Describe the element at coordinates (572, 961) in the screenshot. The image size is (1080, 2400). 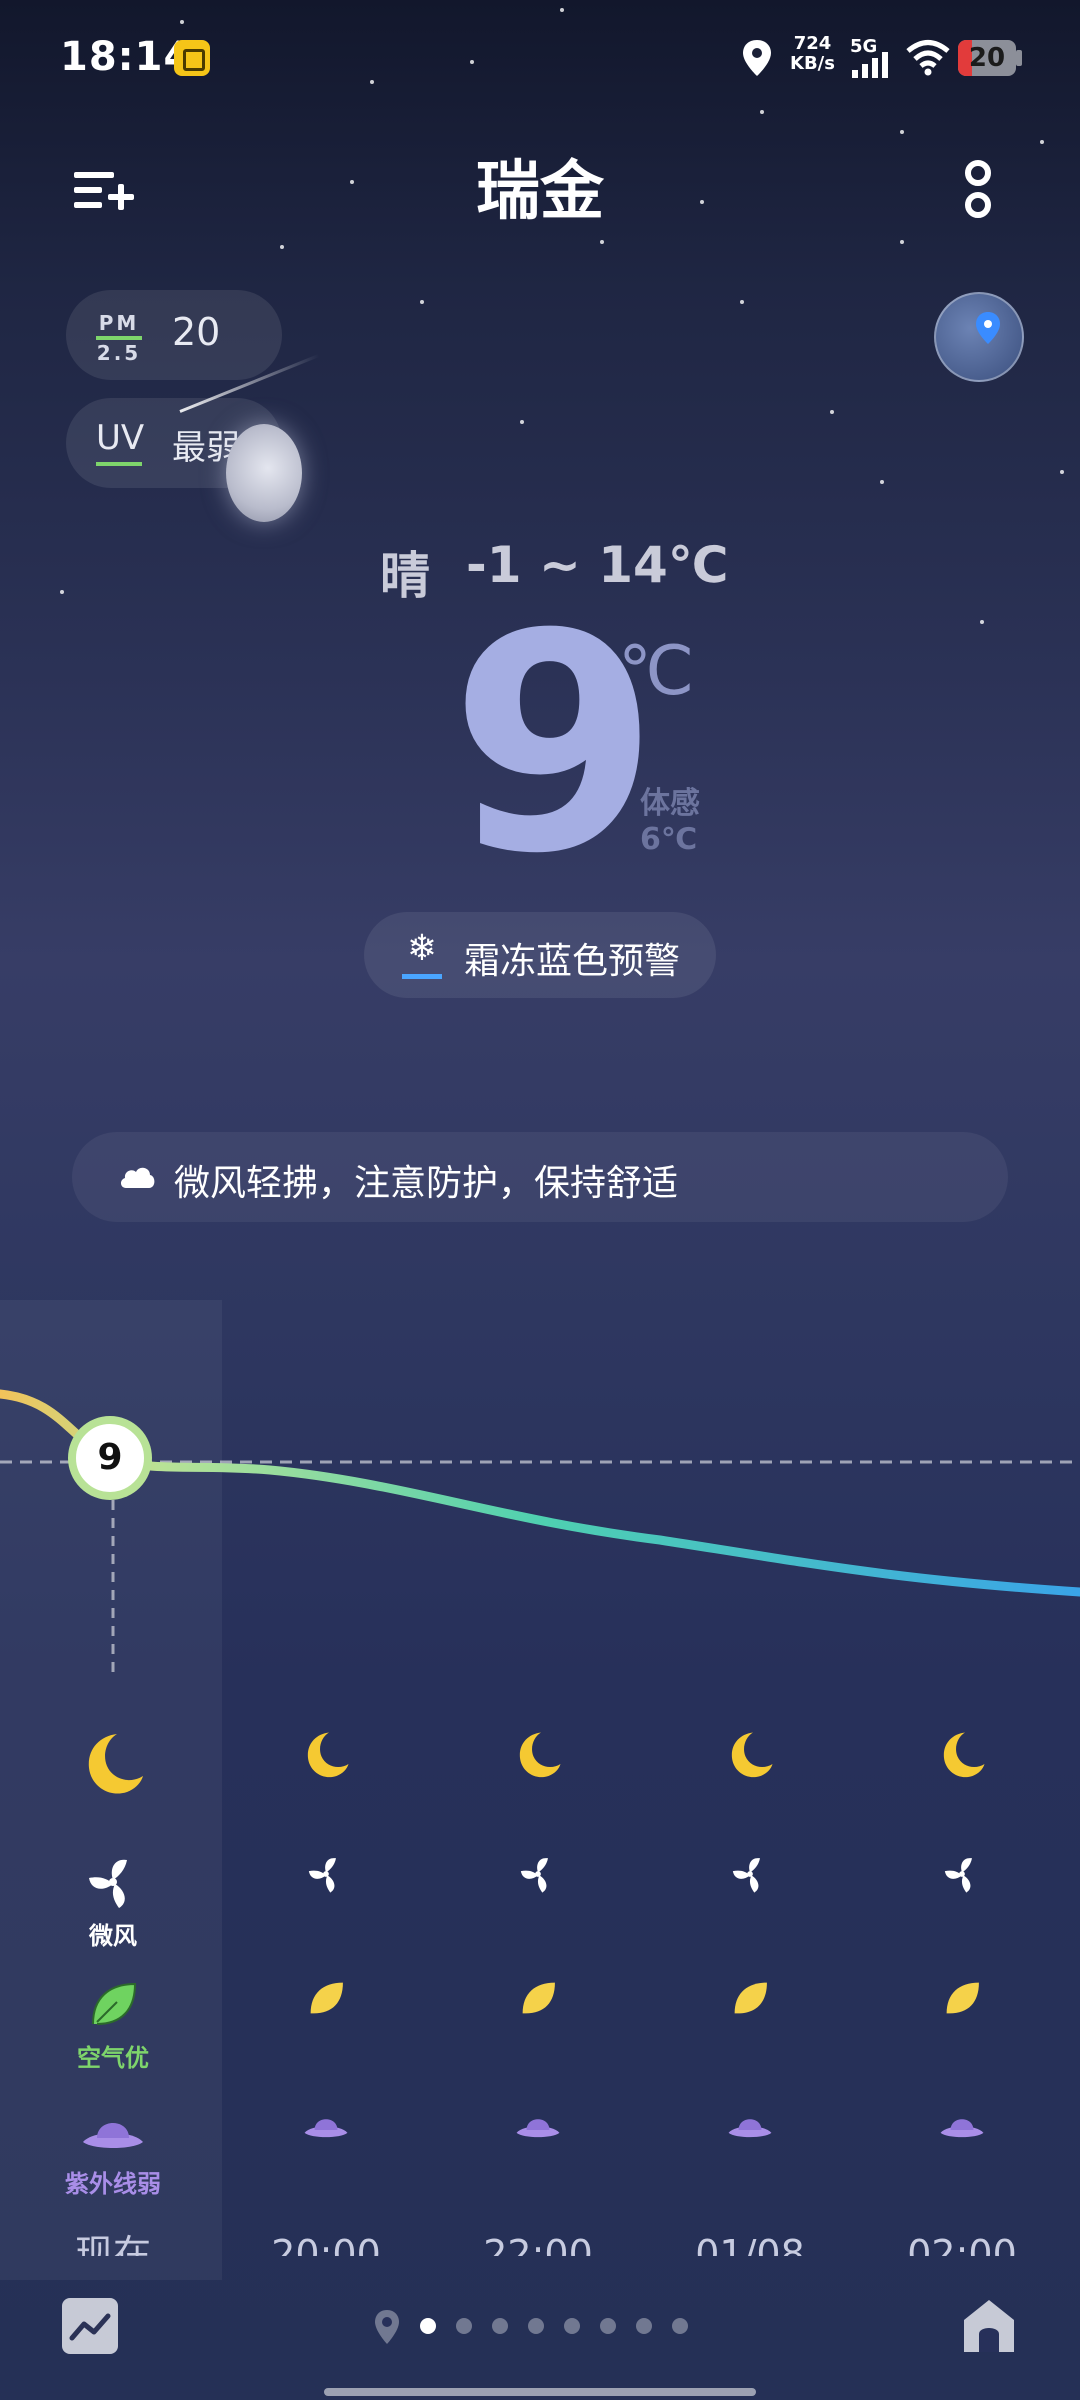
I see `alert-text: 霜冻蓝色预警` at that location.